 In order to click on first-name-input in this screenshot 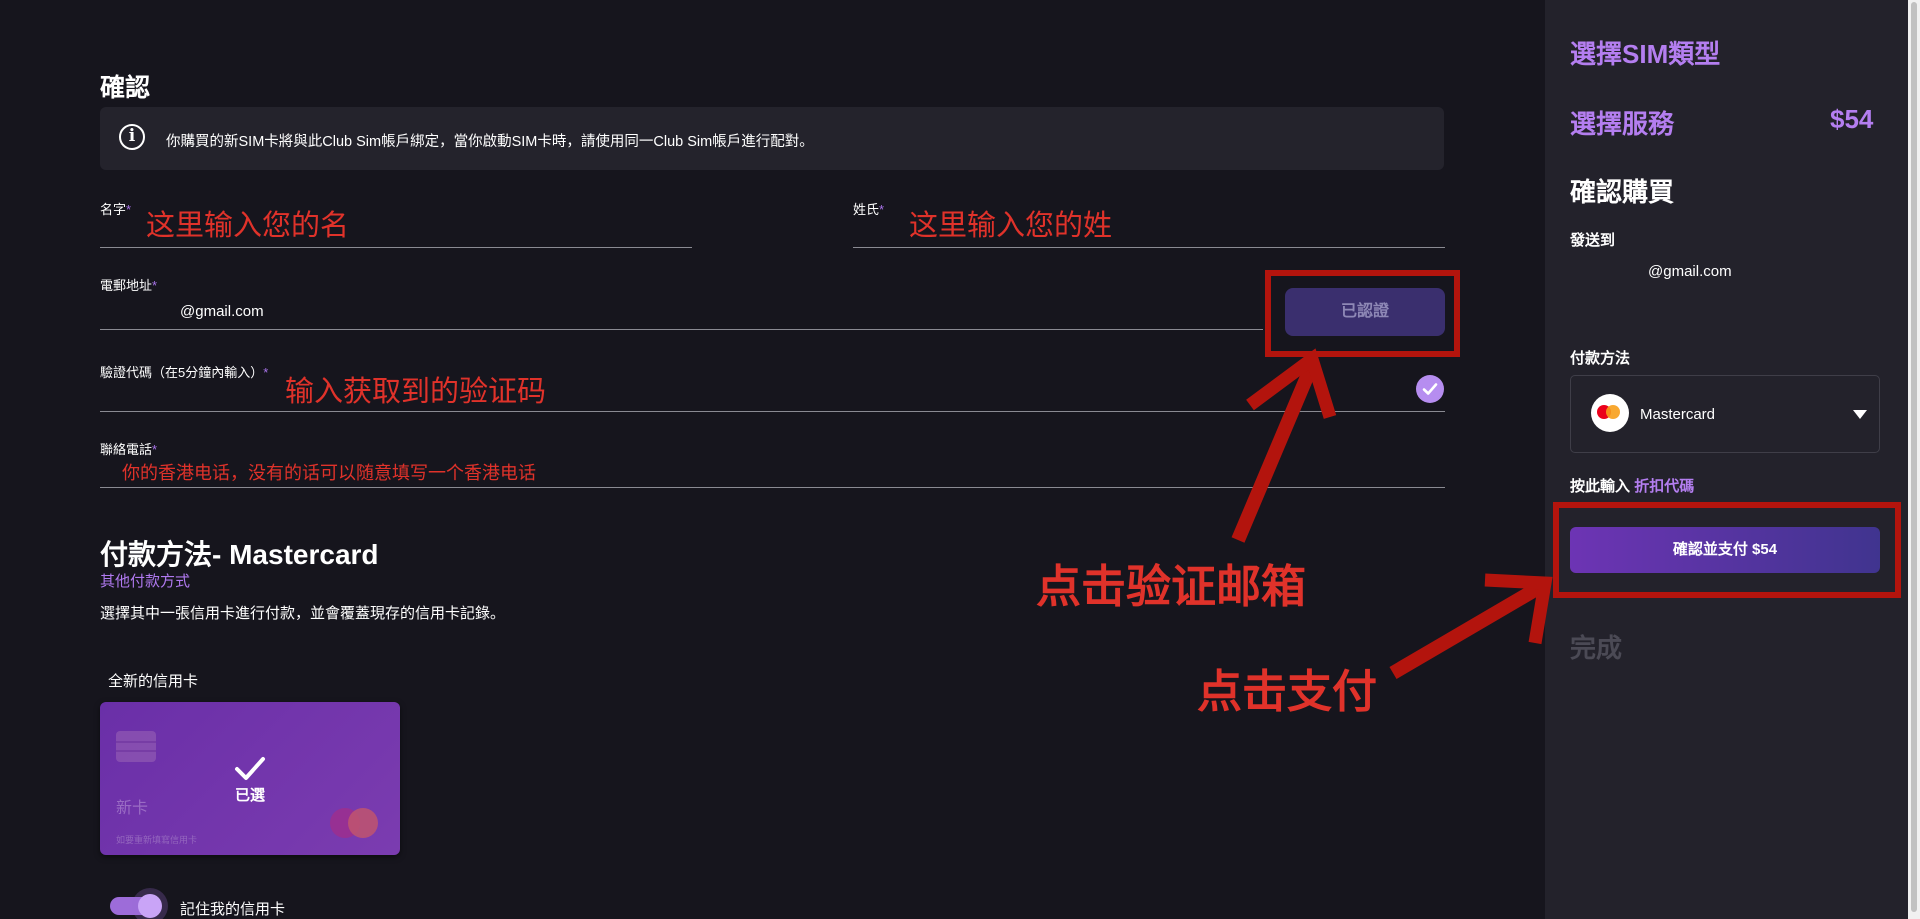, I will do `click(396, 247)`.